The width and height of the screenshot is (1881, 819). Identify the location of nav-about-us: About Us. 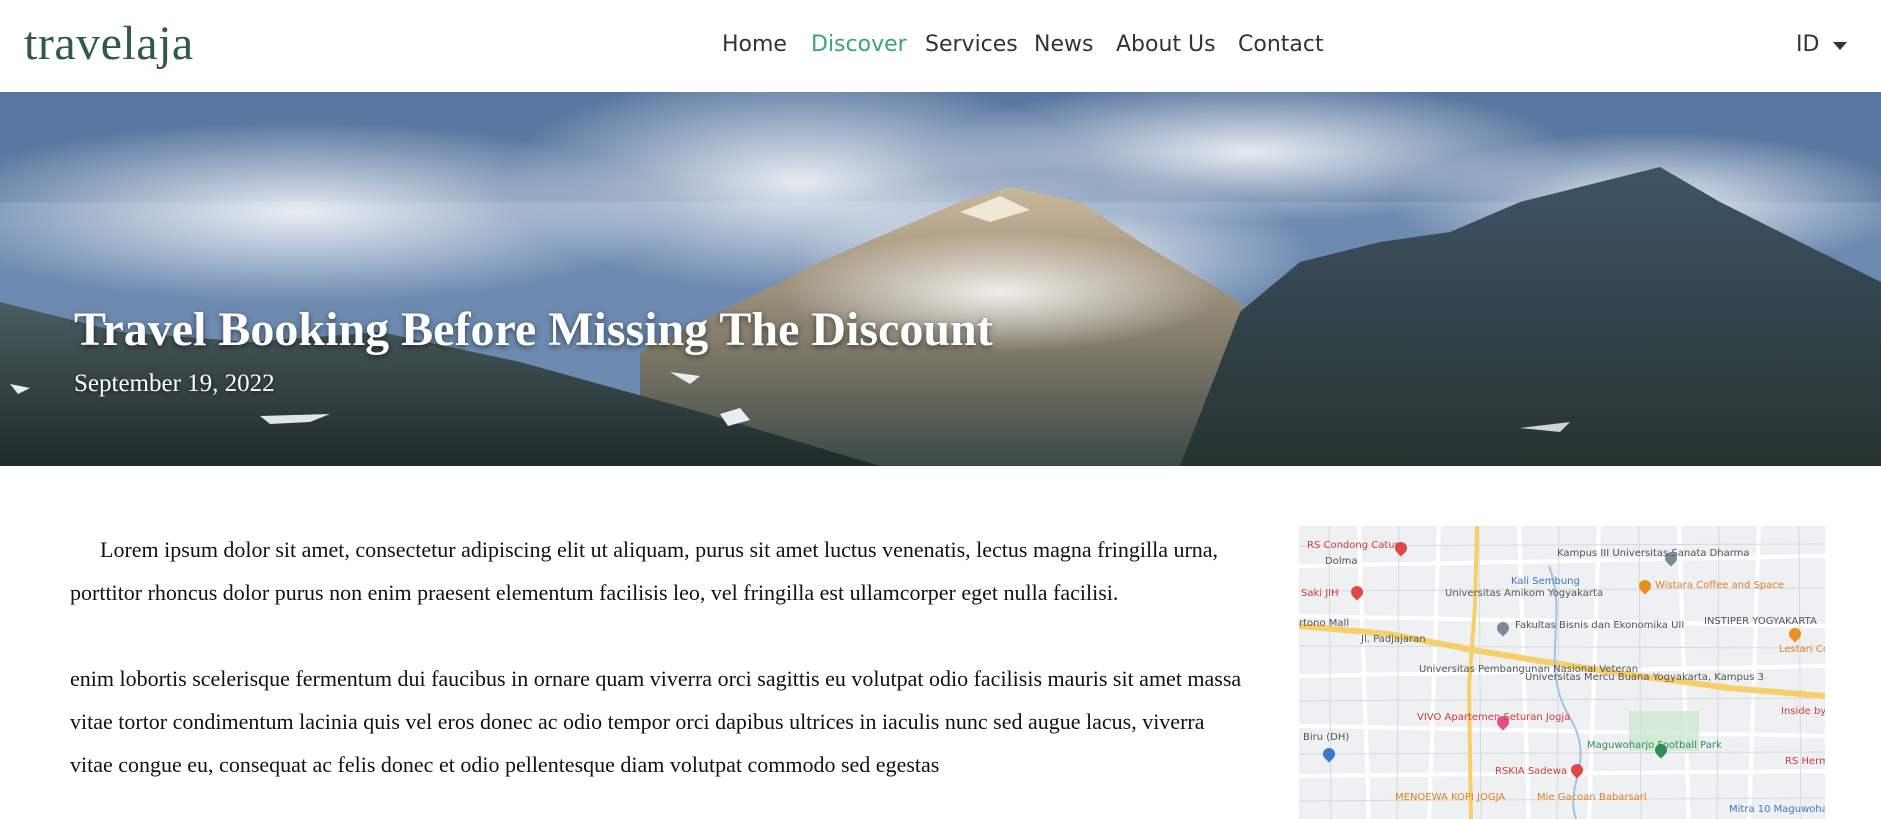
(1166, 45).